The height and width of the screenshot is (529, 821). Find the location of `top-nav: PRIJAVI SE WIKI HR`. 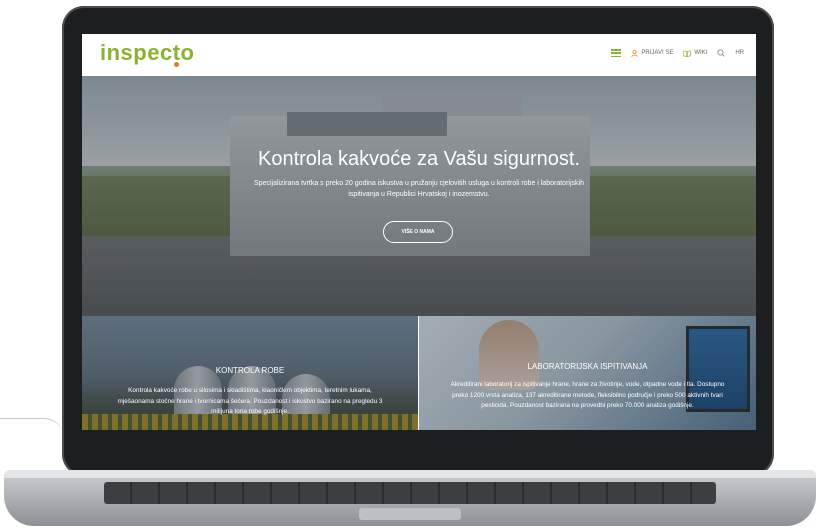

top-nav: PRIJAVI SE WIKI HR is located at coordinates (677, 53).